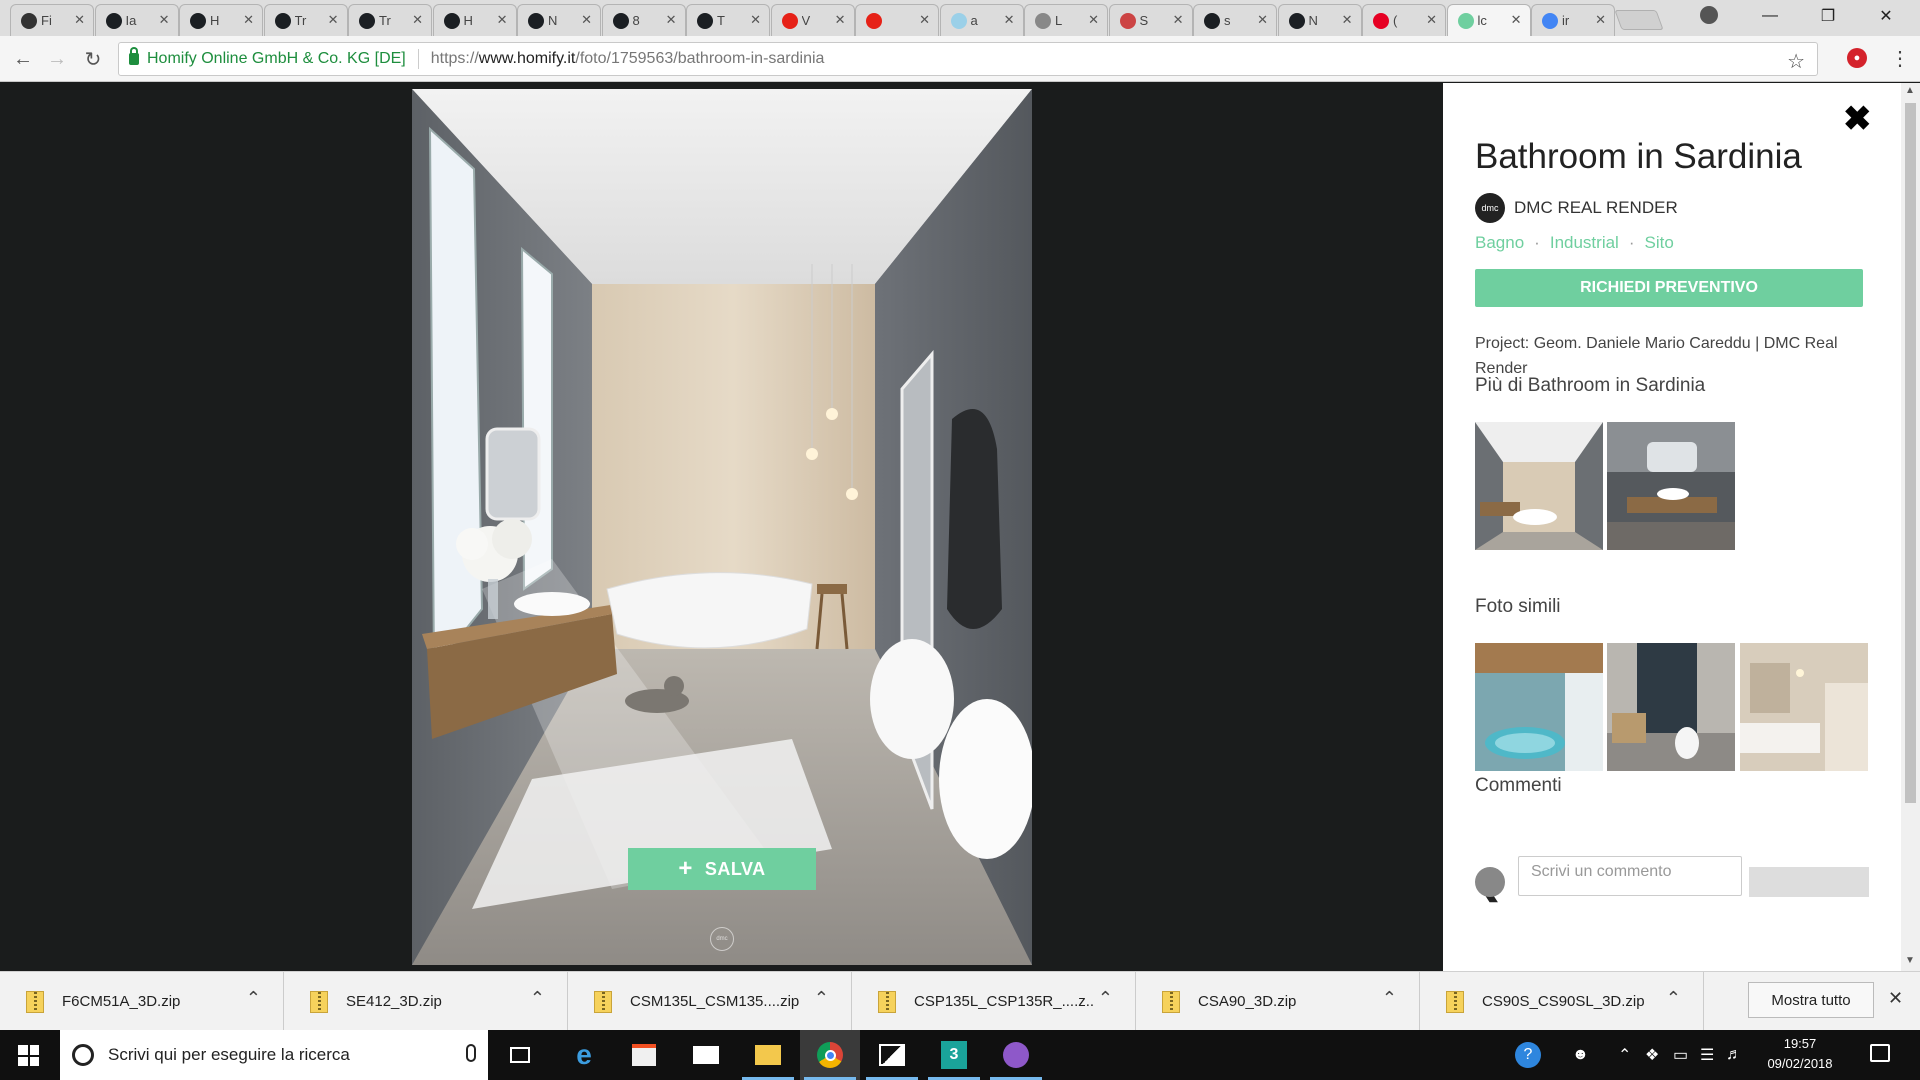  What do you see at coordinates (136, 20) in the screenshot?
I see `browser-tab: Ia ✕` at bounding box center [136, 20].